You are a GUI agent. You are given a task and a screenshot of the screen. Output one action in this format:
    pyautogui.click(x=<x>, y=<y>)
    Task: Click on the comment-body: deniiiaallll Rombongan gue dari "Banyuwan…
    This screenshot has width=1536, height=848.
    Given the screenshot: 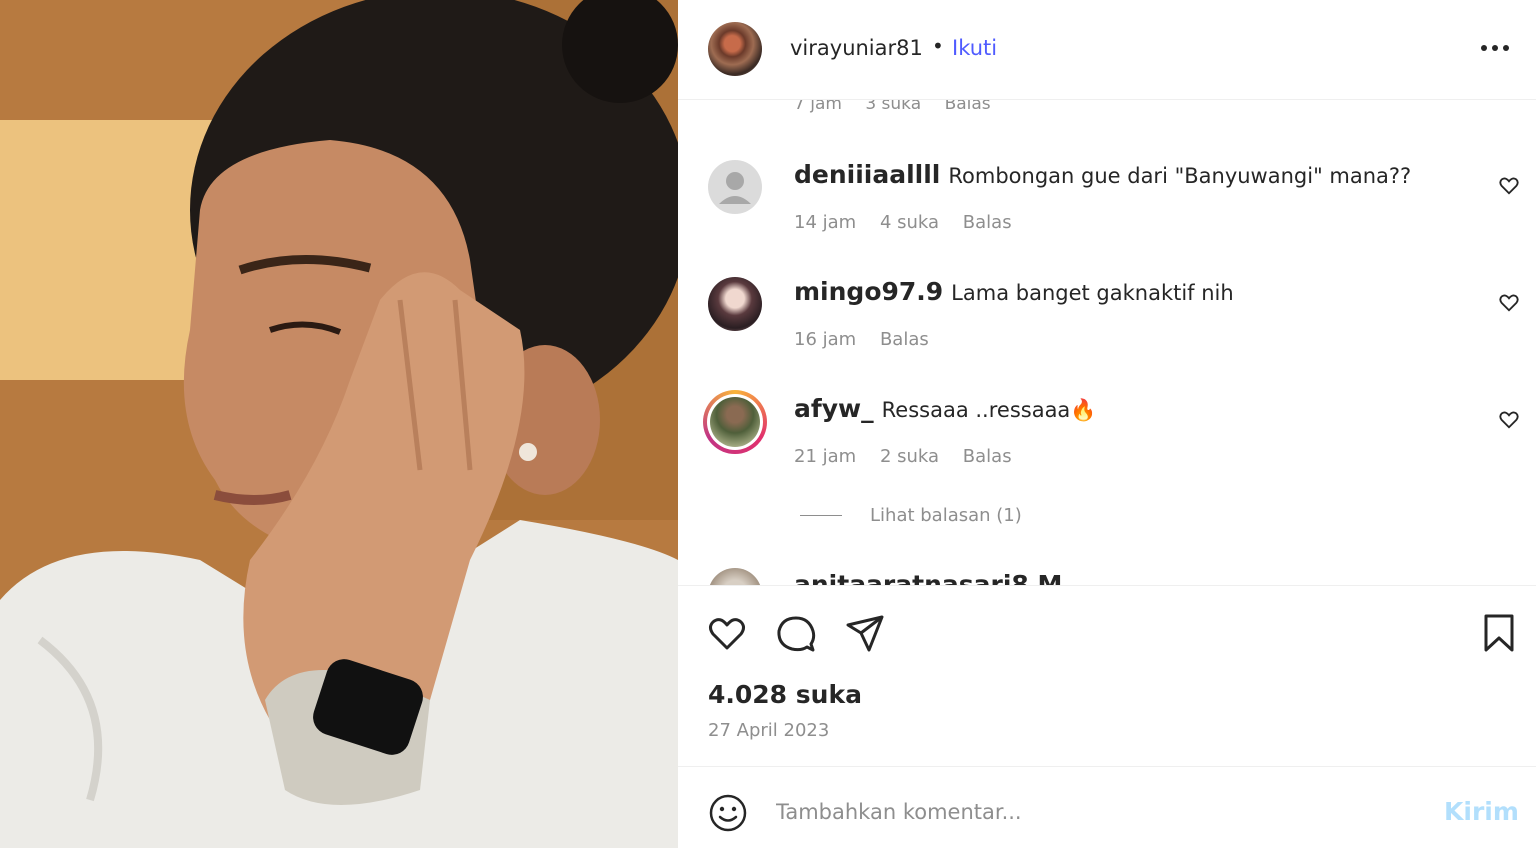 What is the action you would take?
    pyautogui.click(x=1102, y=174)
    